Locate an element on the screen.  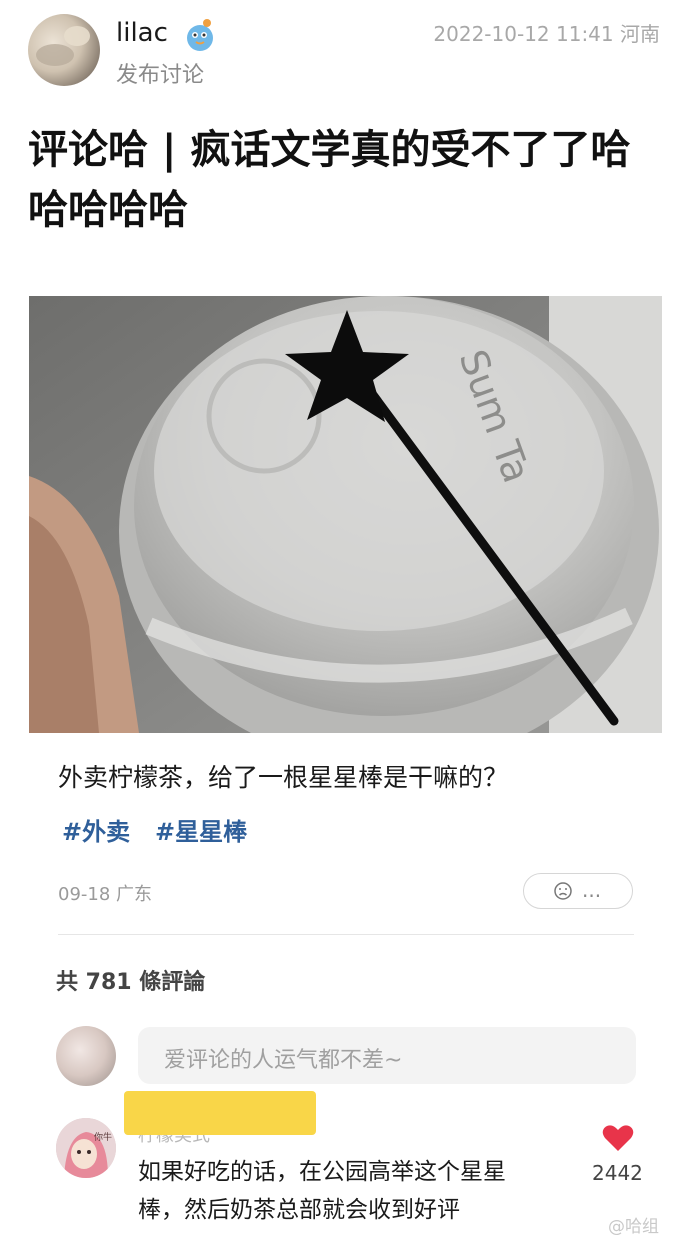
post-action-label: 发布讨论 is located at coordinates (160, 75).